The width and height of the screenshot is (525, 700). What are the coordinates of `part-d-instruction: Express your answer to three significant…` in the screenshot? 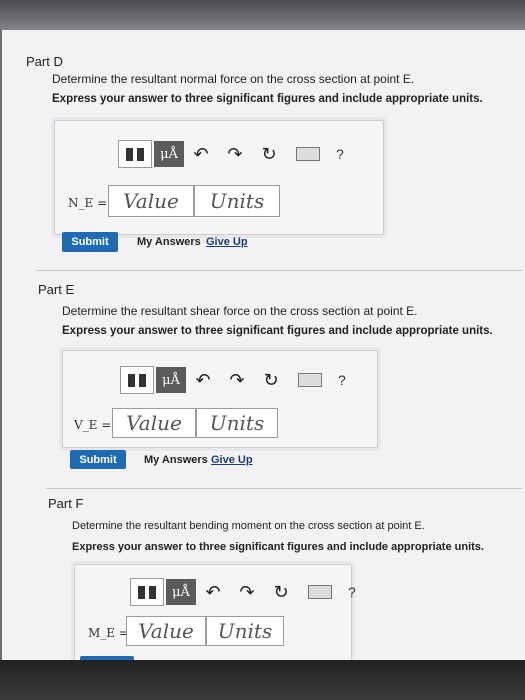 It's located at (267, 99).